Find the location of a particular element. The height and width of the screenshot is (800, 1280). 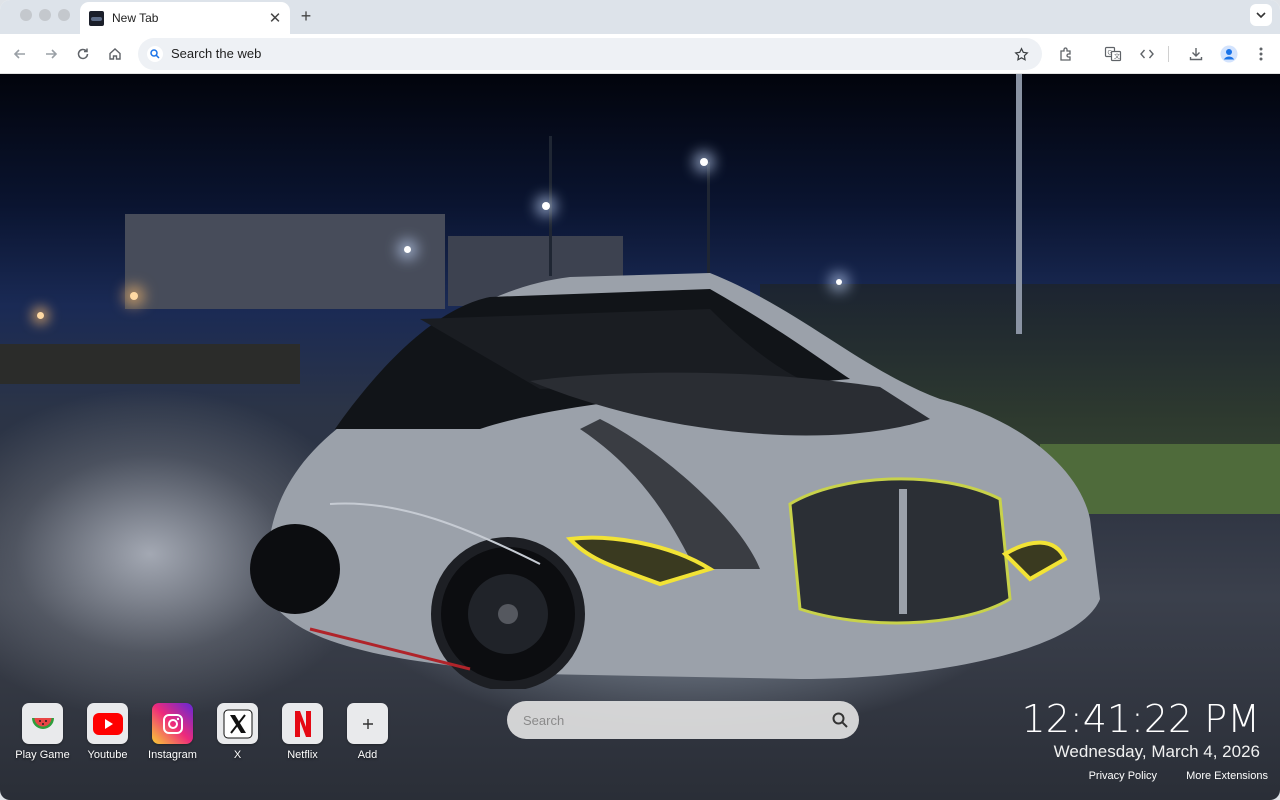

avatar-icon is located at coordinates (1229, 54).